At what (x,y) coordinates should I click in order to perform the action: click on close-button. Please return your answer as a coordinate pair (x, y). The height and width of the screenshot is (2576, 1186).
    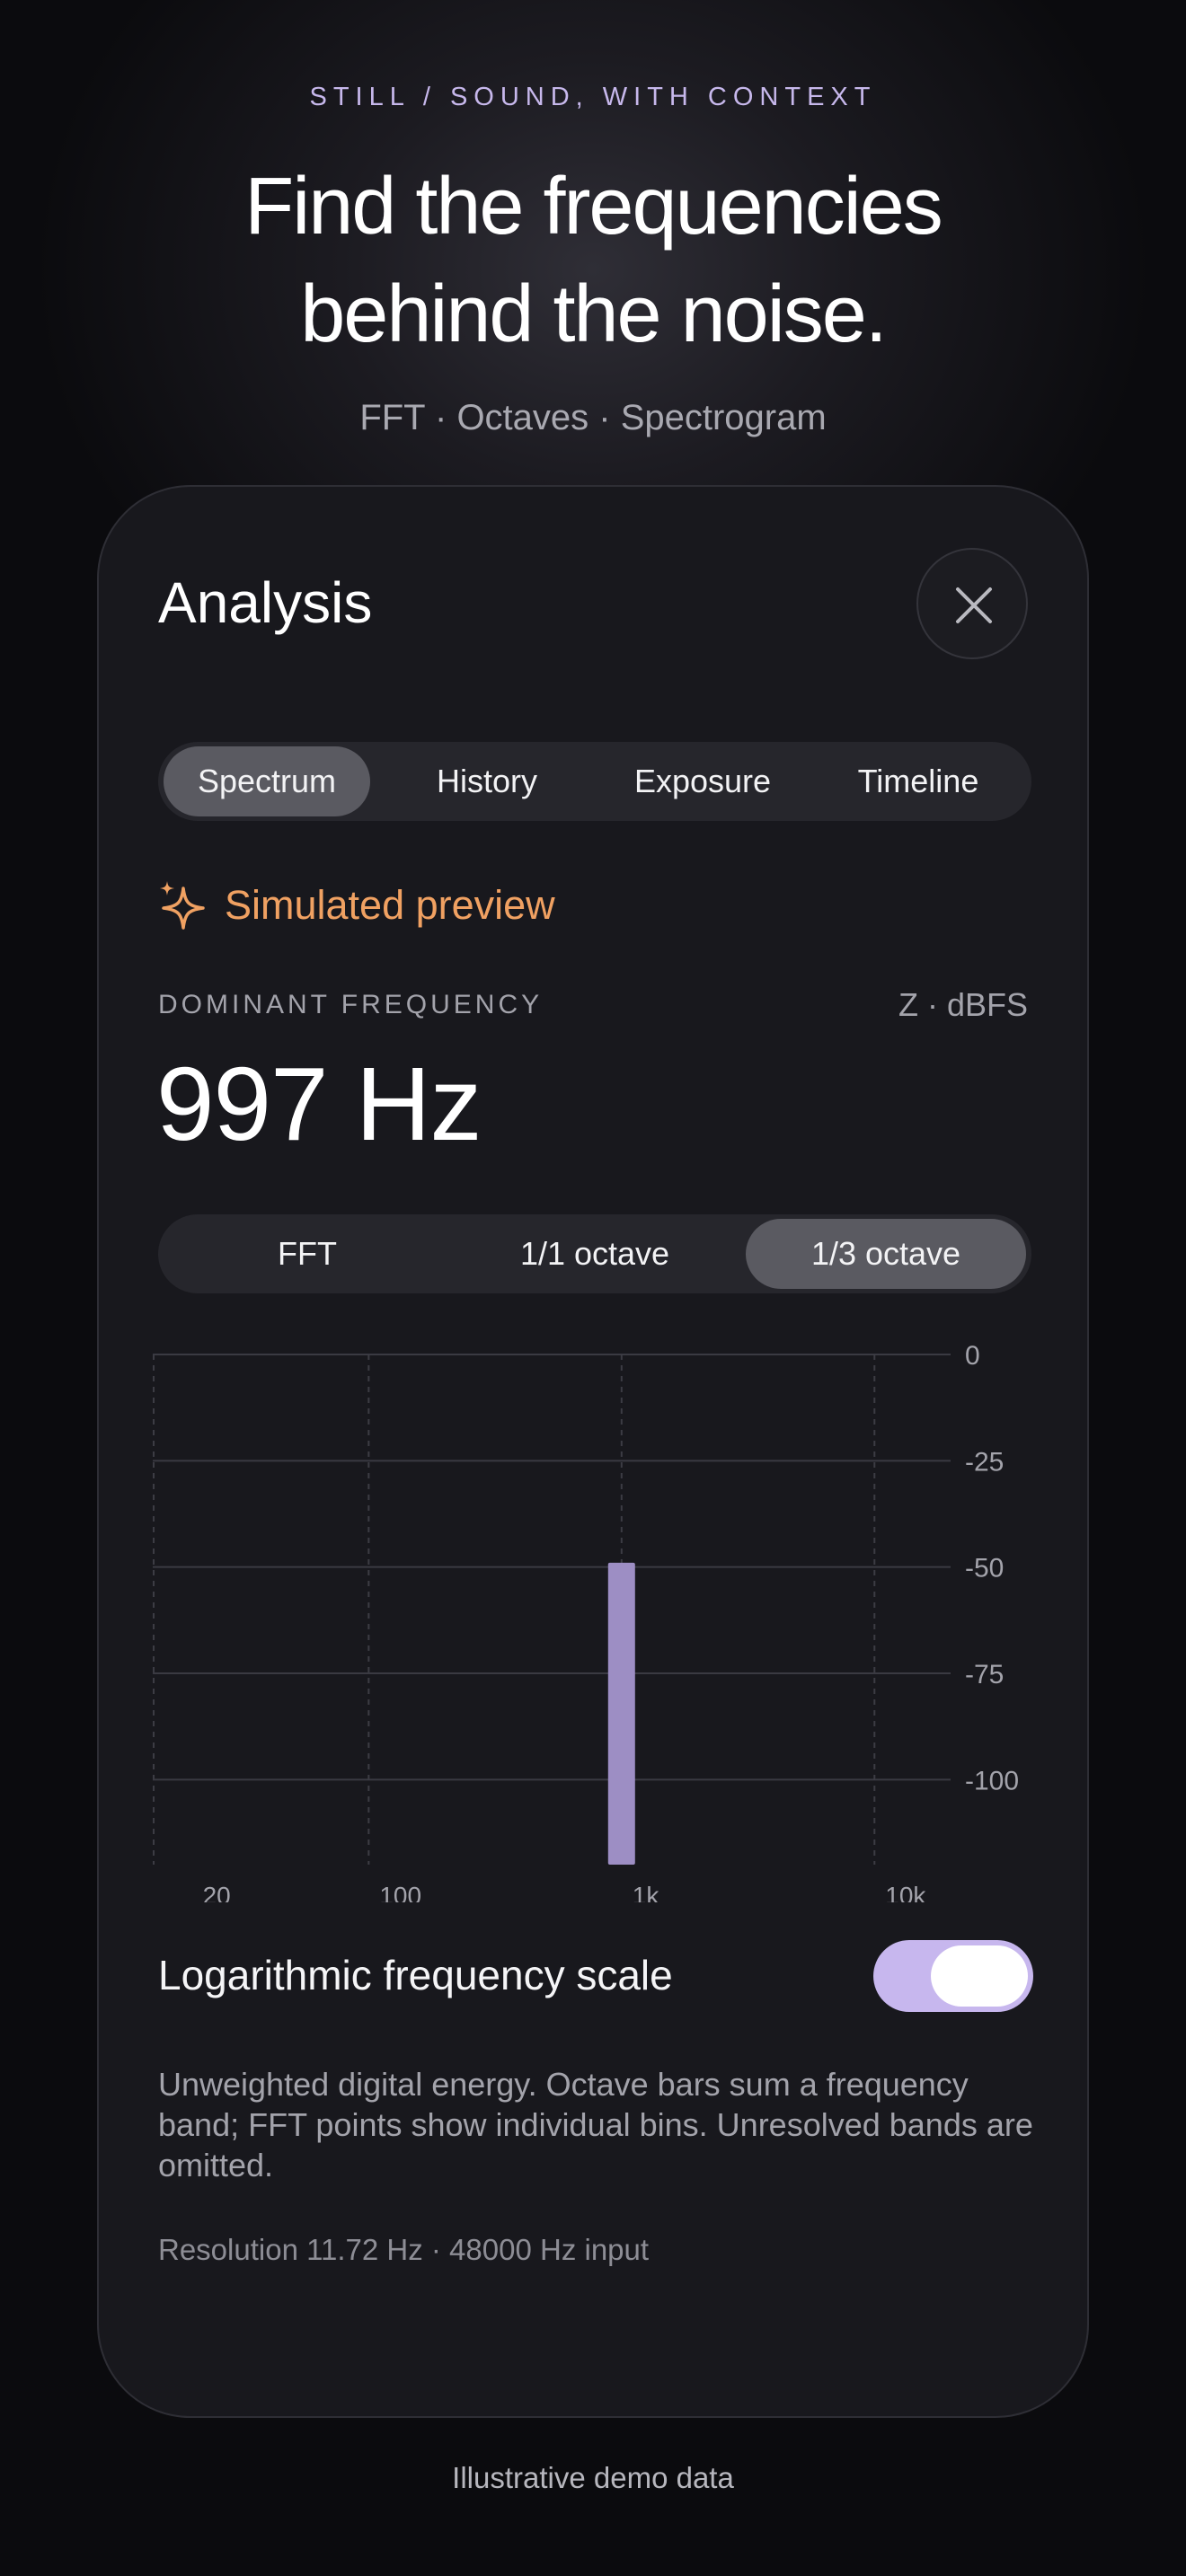
    Looking at the image, I should click on (972, 603).